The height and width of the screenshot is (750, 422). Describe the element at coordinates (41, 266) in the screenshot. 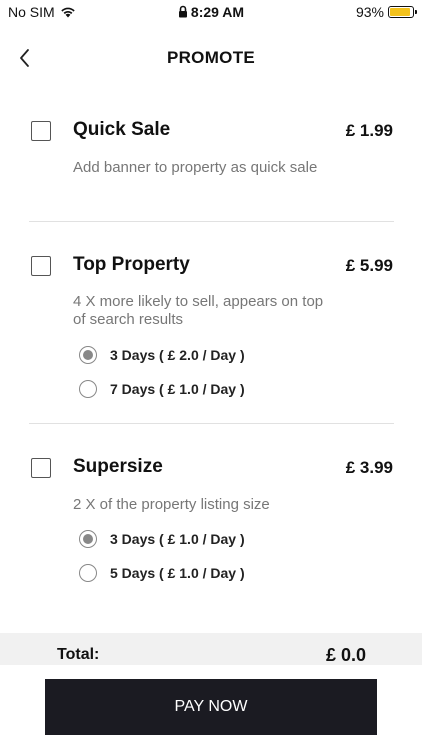

I see `top-property-checkbox` at that location.